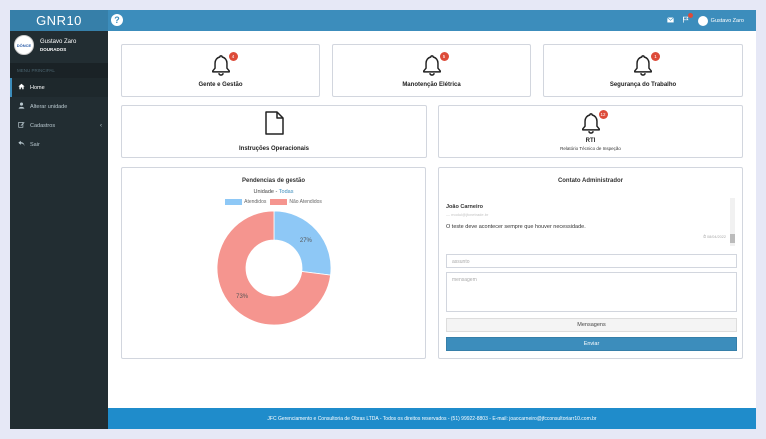  I want to click on notification-badge, so click(690, 15).